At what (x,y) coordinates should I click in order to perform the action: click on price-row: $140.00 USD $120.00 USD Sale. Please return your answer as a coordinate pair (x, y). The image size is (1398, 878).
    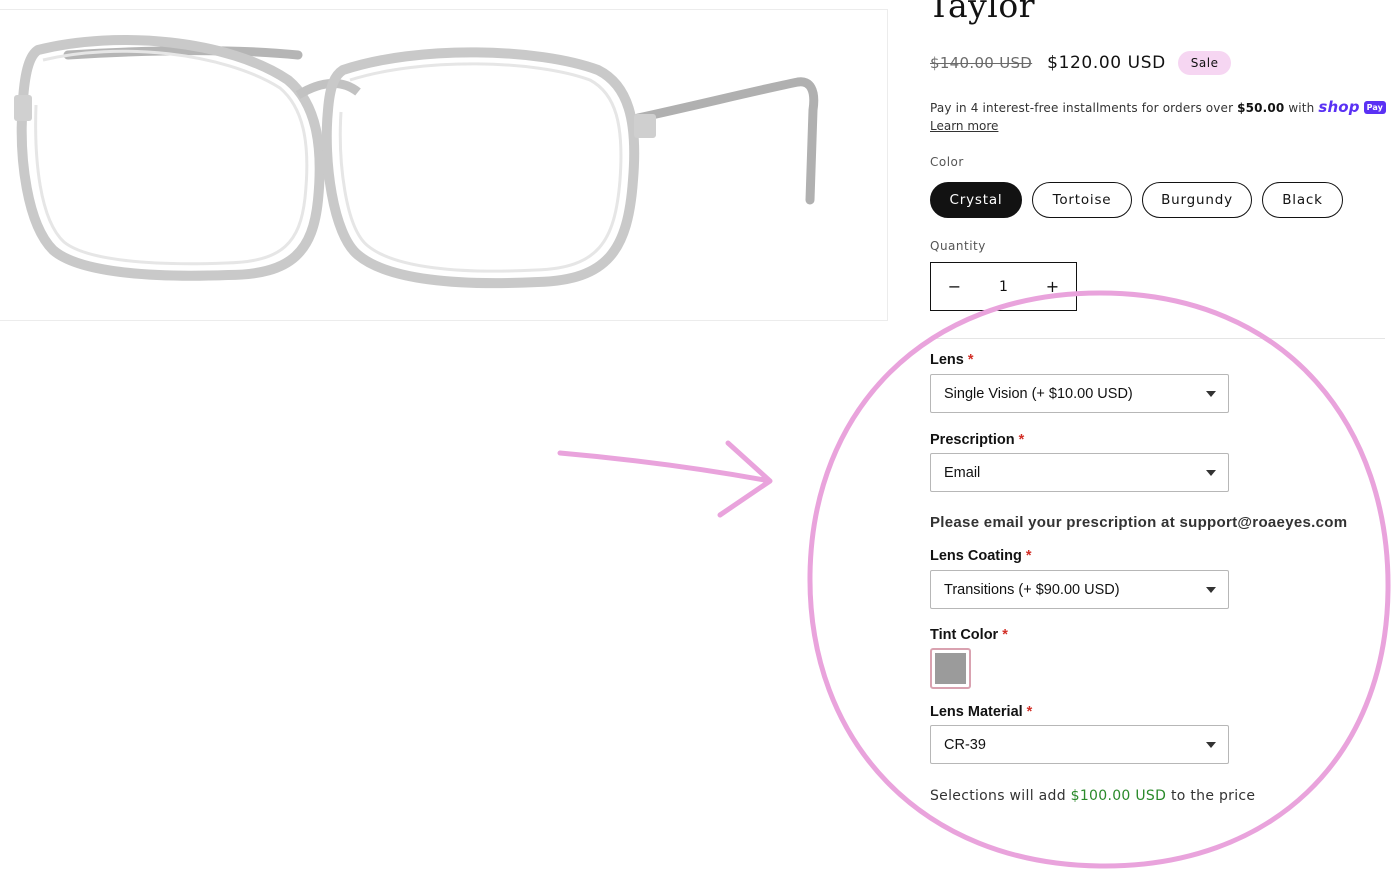
    Looking at the image, I should click on (1081, 63).